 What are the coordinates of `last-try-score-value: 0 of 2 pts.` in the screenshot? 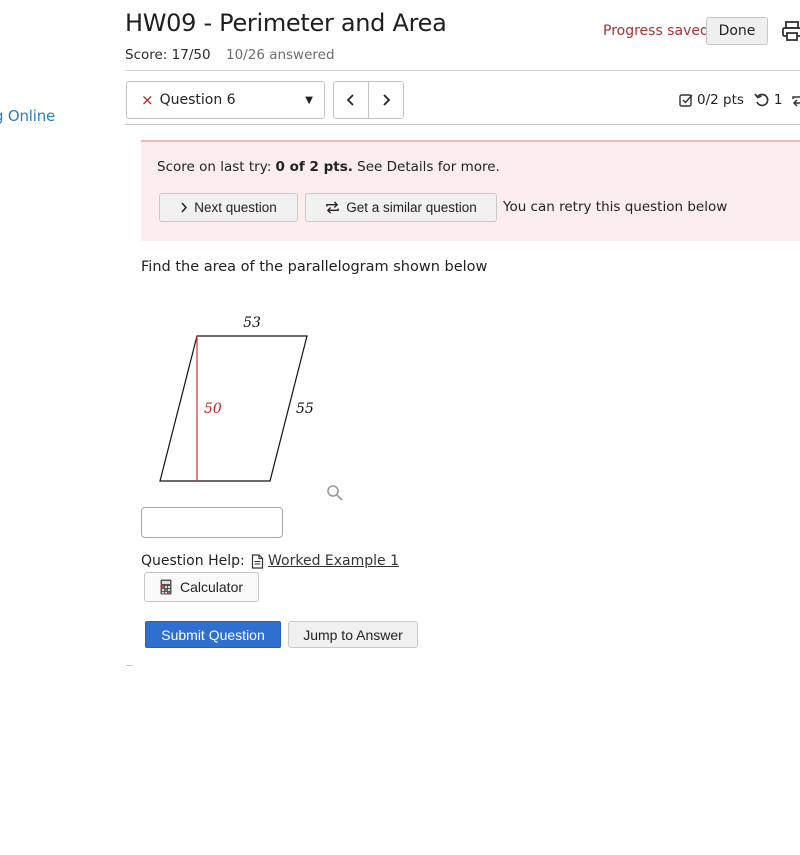 It's located at (314, 167).